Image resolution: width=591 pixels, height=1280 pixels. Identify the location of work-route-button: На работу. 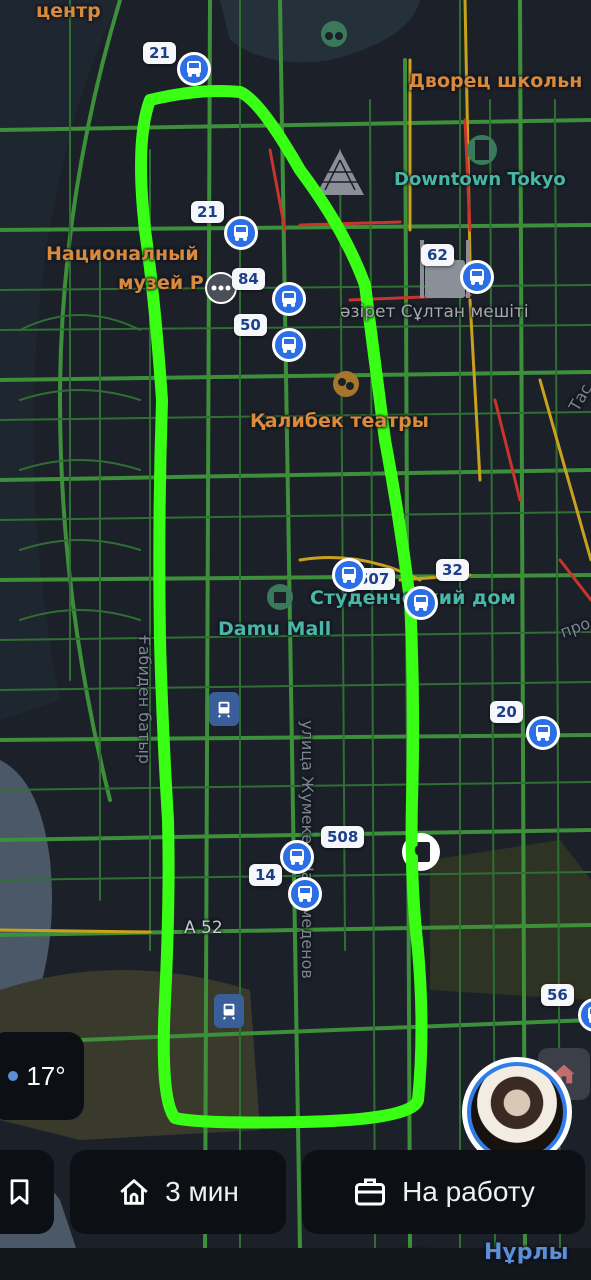
(443, 1192).